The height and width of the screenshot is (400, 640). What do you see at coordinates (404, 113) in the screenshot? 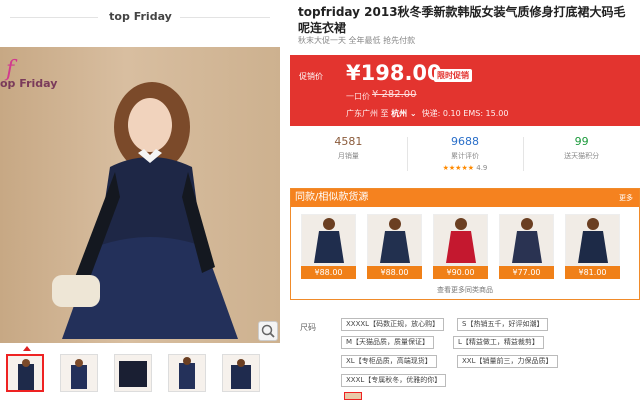
I see `shipping-destination-select: 杭州 ⌄` at bounding box center [404, 113].